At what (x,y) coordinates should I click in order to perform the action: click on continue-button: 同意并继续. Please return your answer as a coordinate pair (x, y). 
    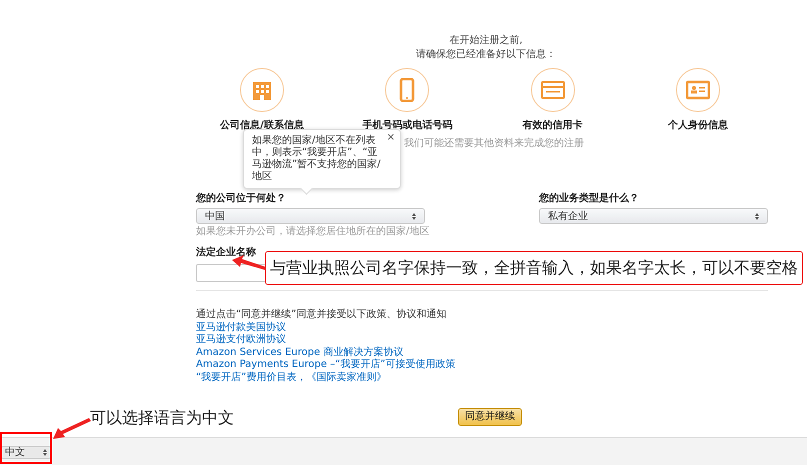
    Looking at the image, I should click on (490, 417).